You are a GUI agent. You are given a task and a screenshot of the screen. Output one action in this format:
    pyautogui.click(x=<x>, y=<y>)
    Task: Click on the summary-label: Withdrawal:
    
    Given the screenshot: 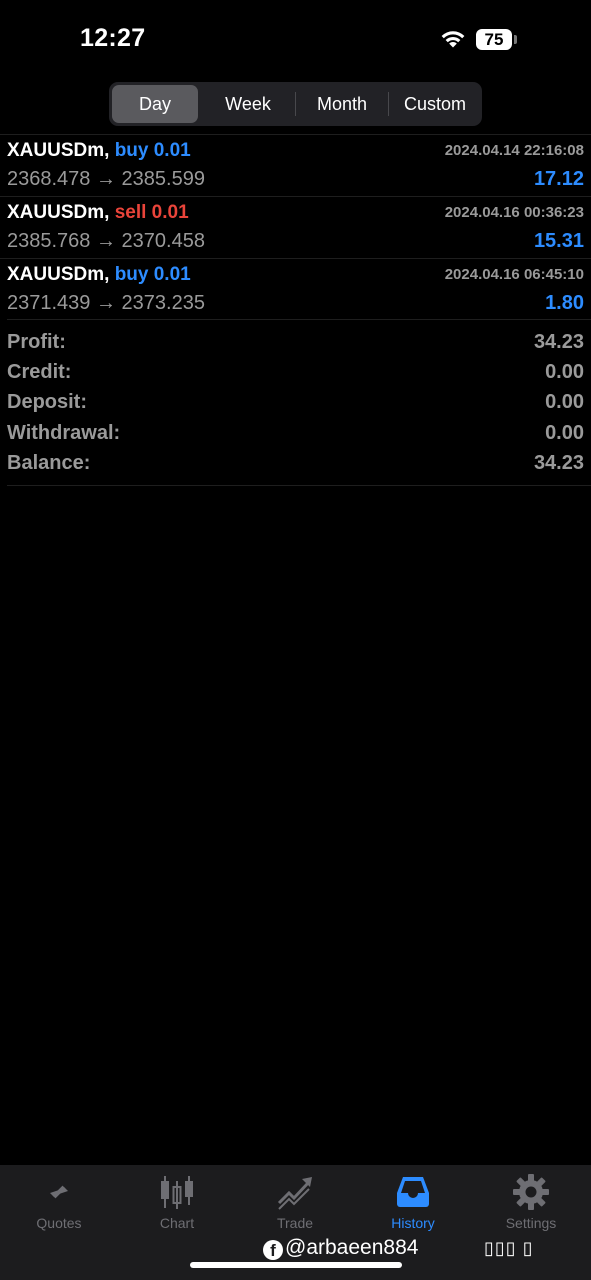 What is the action you would take?
    pyautogui.click(x=64, y=432)
    